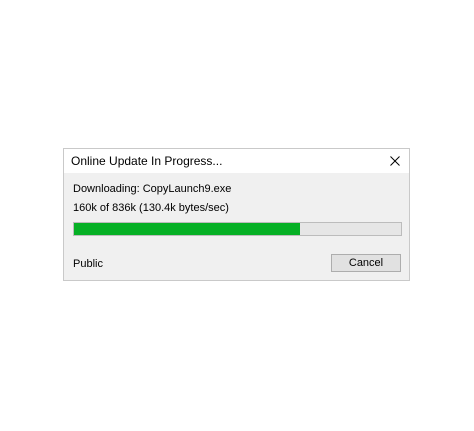  Describe the element at coordinates (88, 264) in the screenshot. I see `edition-label: Public` at that location.